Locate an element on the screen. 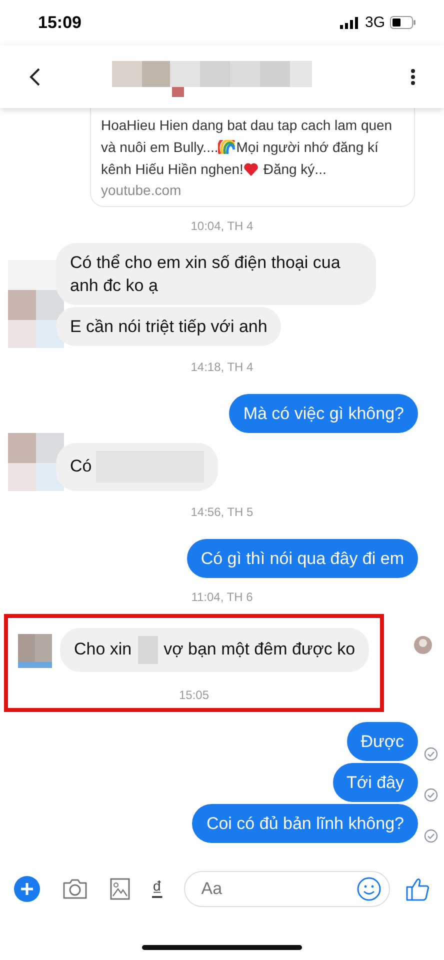 Image resolution: width=444 pixels, height=960 pixels. signal-icon is located at coordinates (350, 22).